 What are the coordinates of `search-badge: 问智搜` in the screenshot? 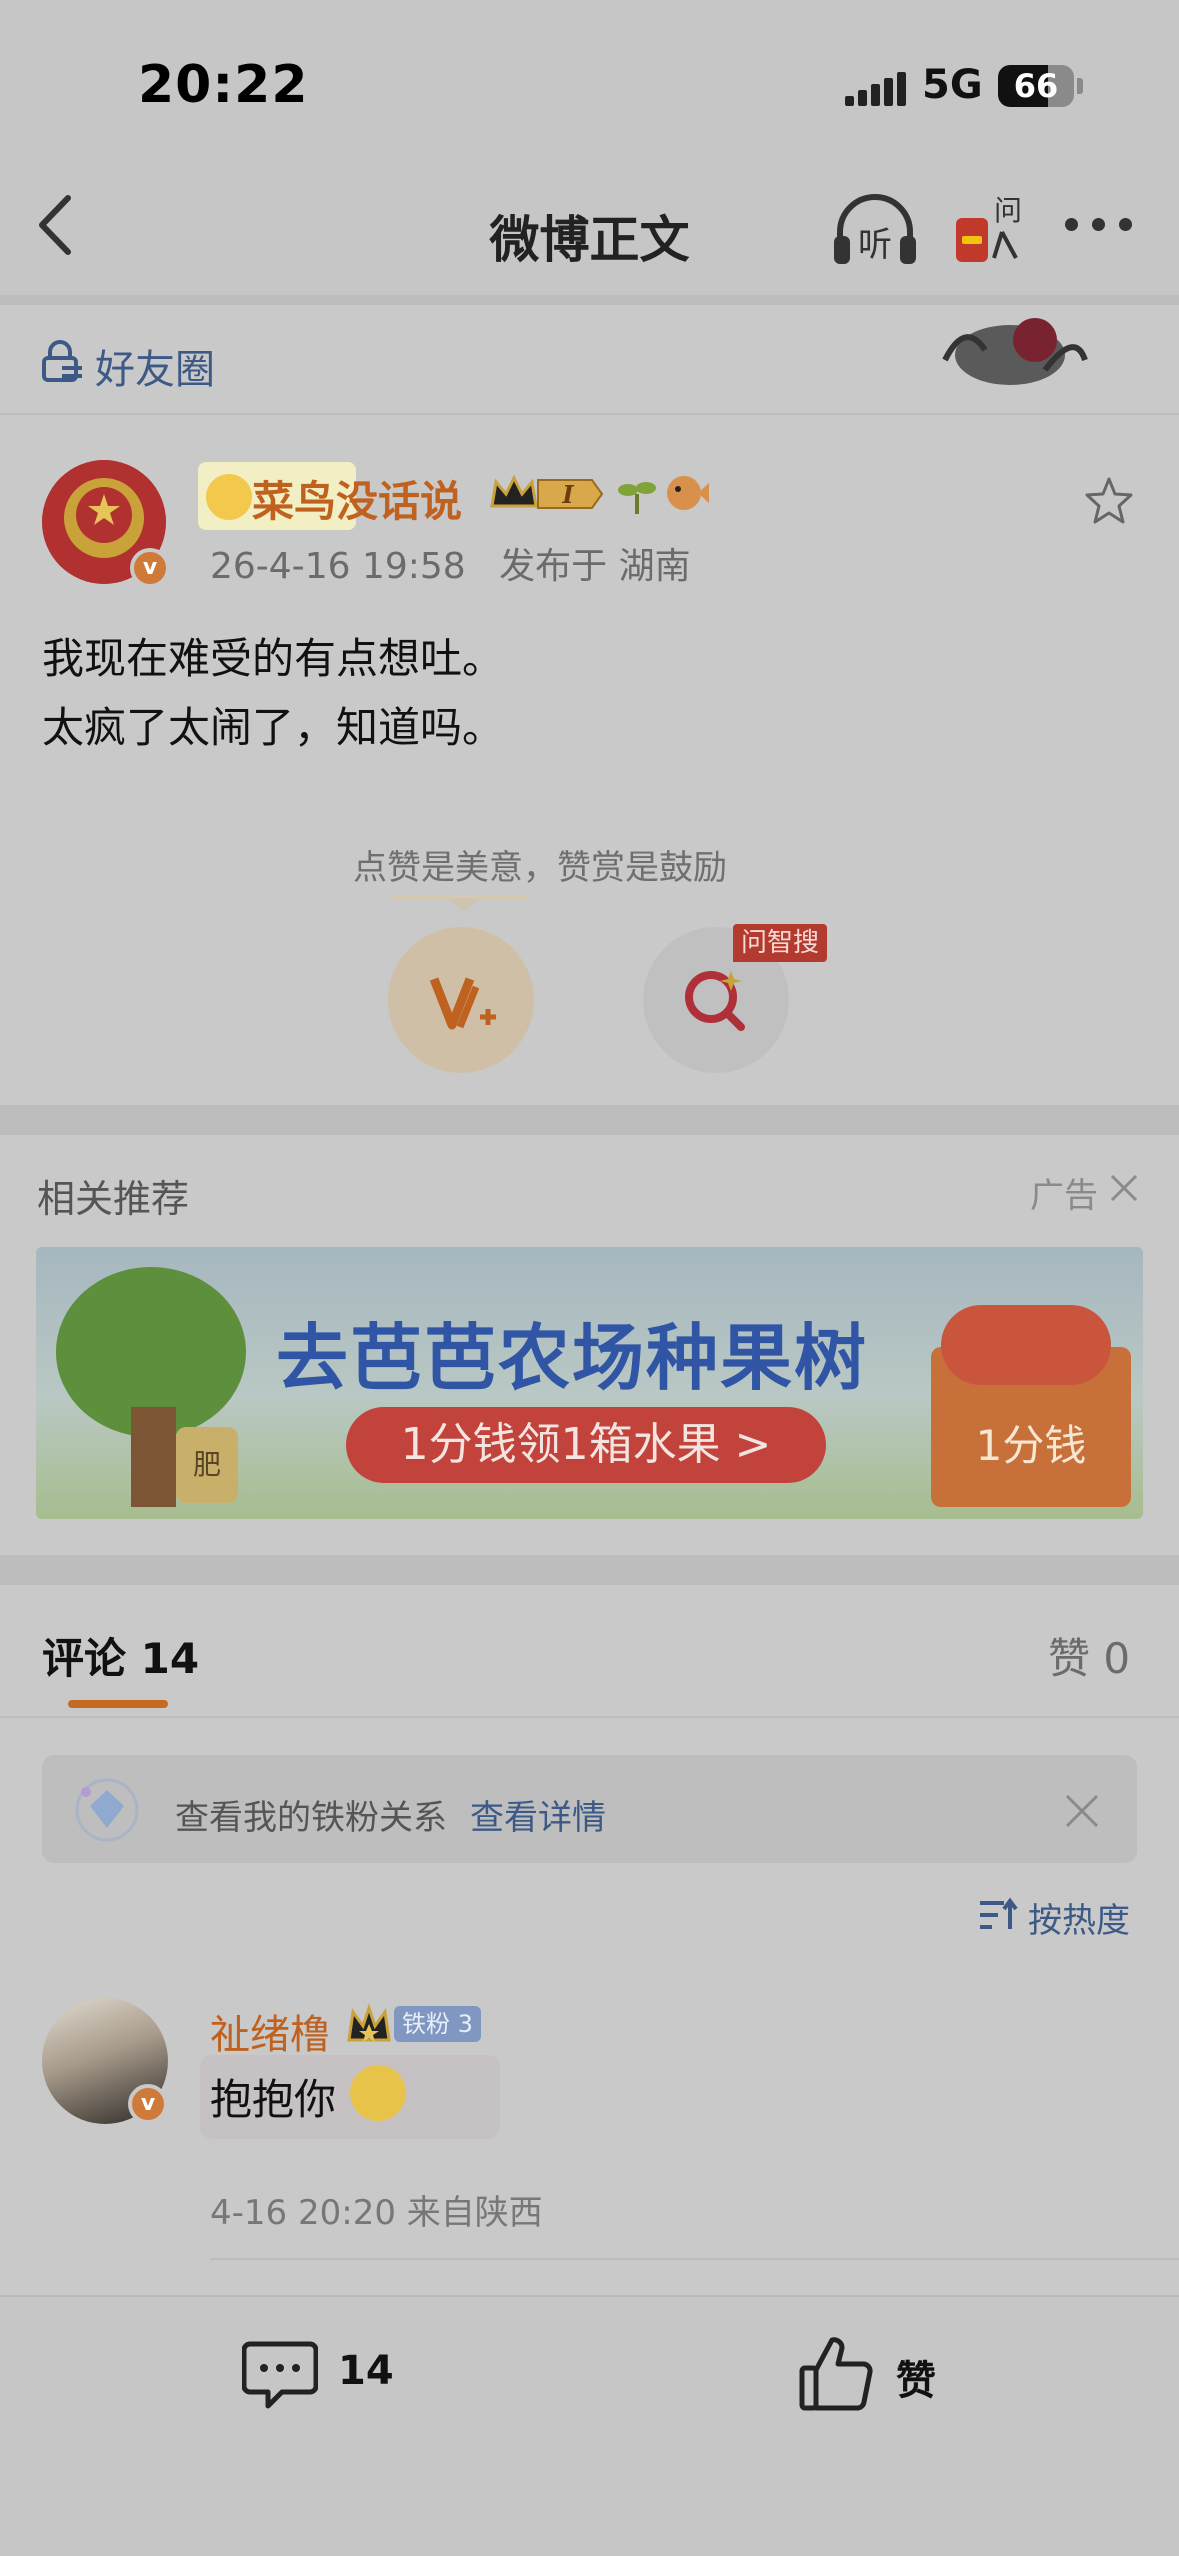 It's located at (780, 943).